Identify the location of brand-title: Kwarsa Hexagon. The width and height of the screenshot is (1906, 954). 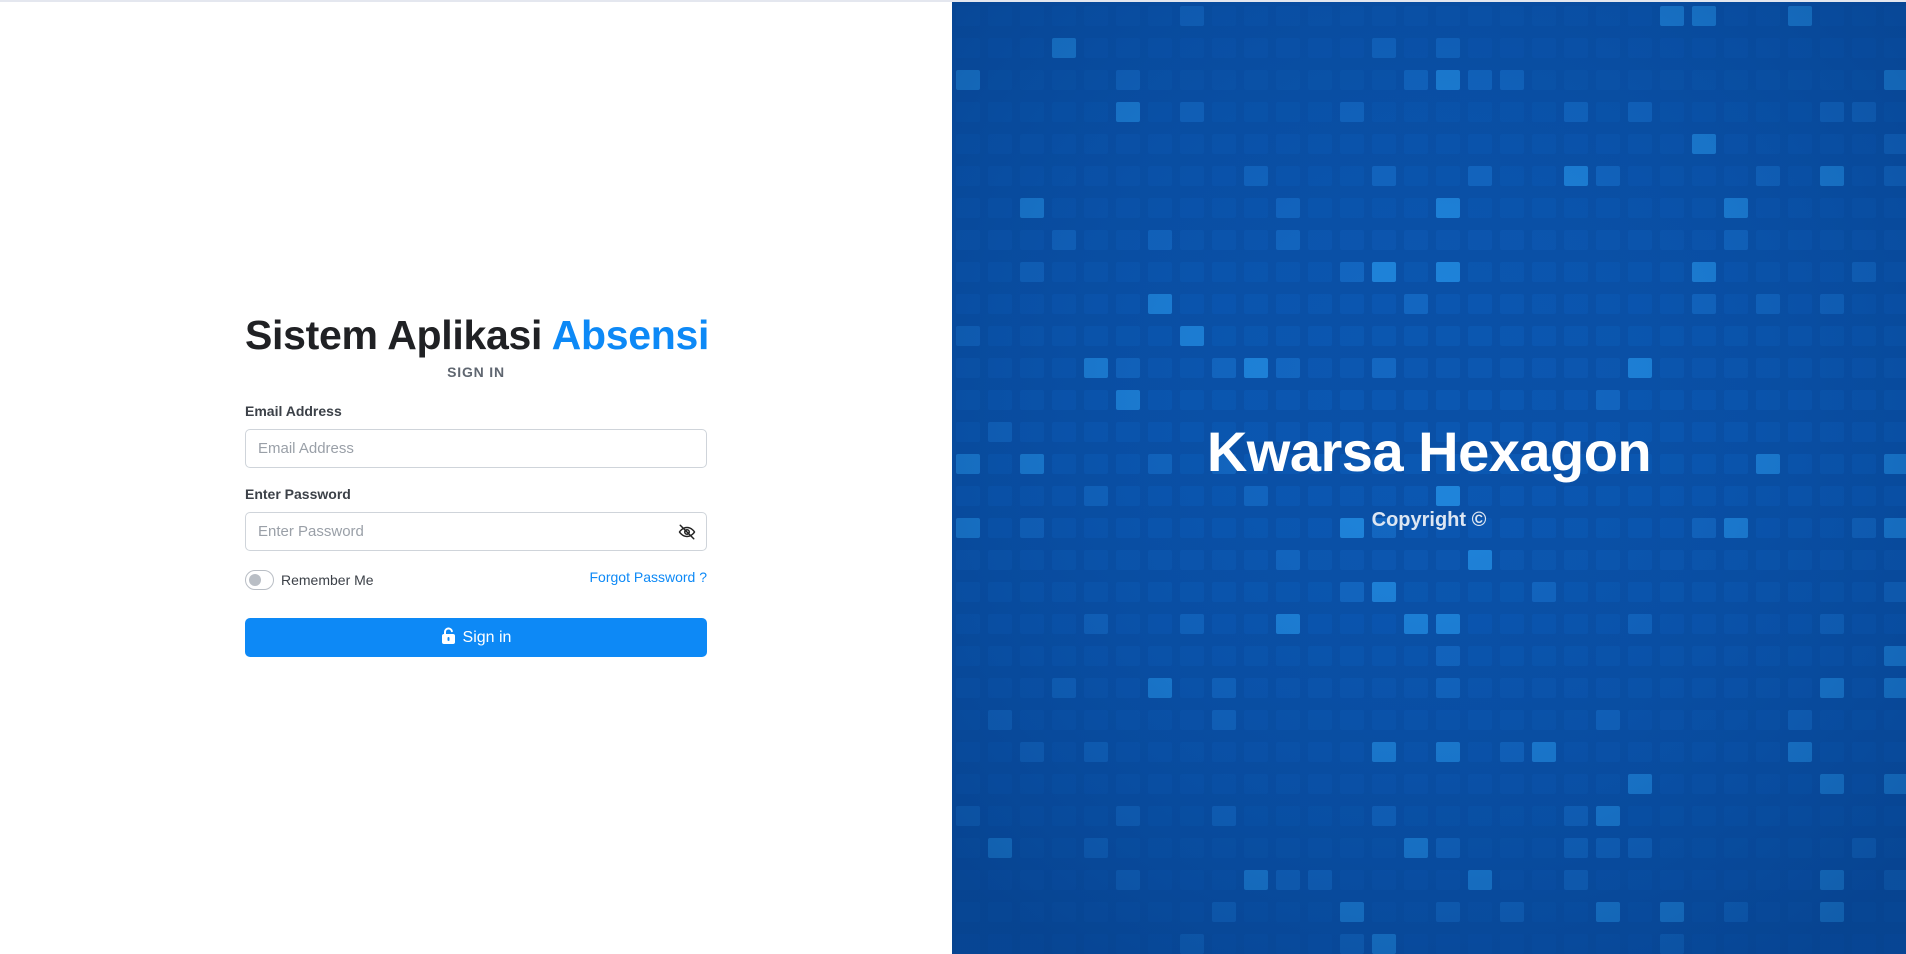
(1429, 451).